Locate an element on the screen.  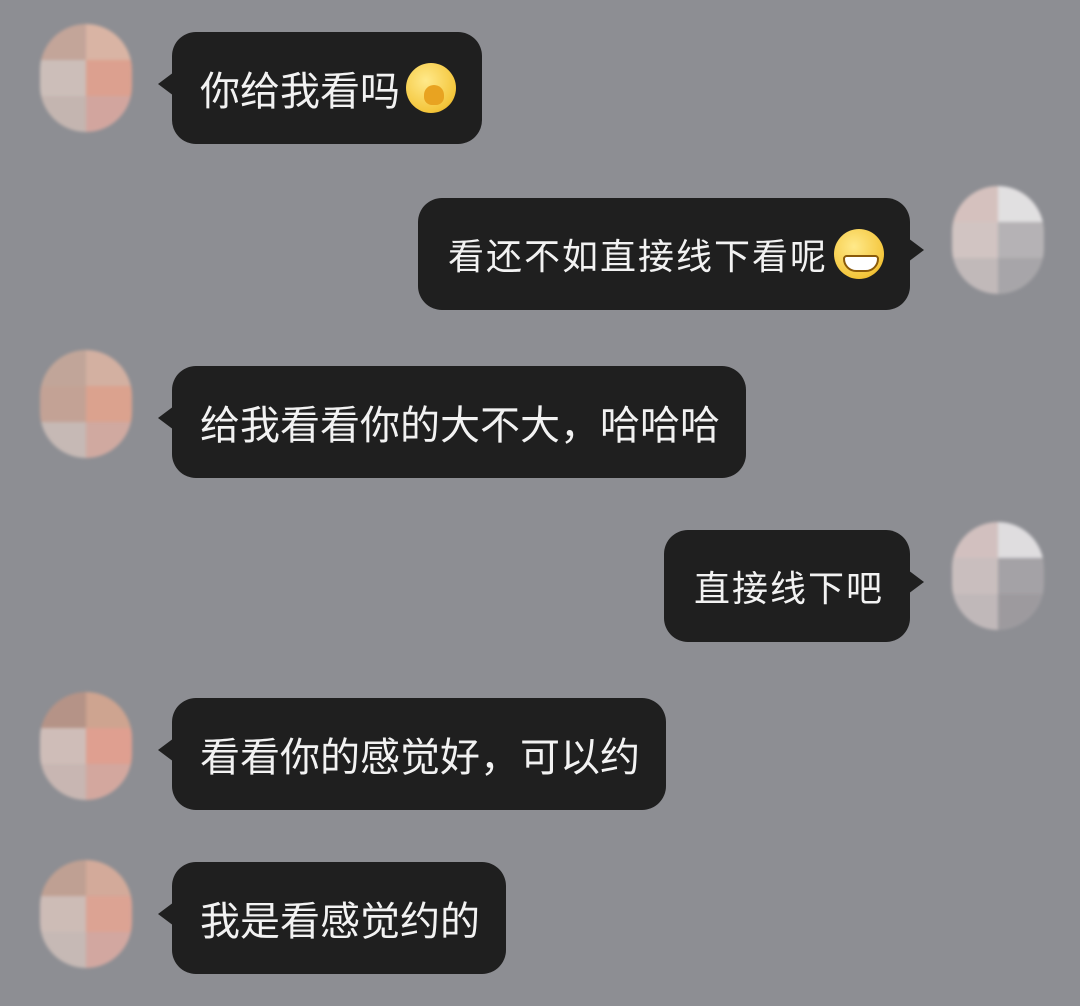
message-text: 看还不如直接线下看呢 is located at coordinates (637, 257).